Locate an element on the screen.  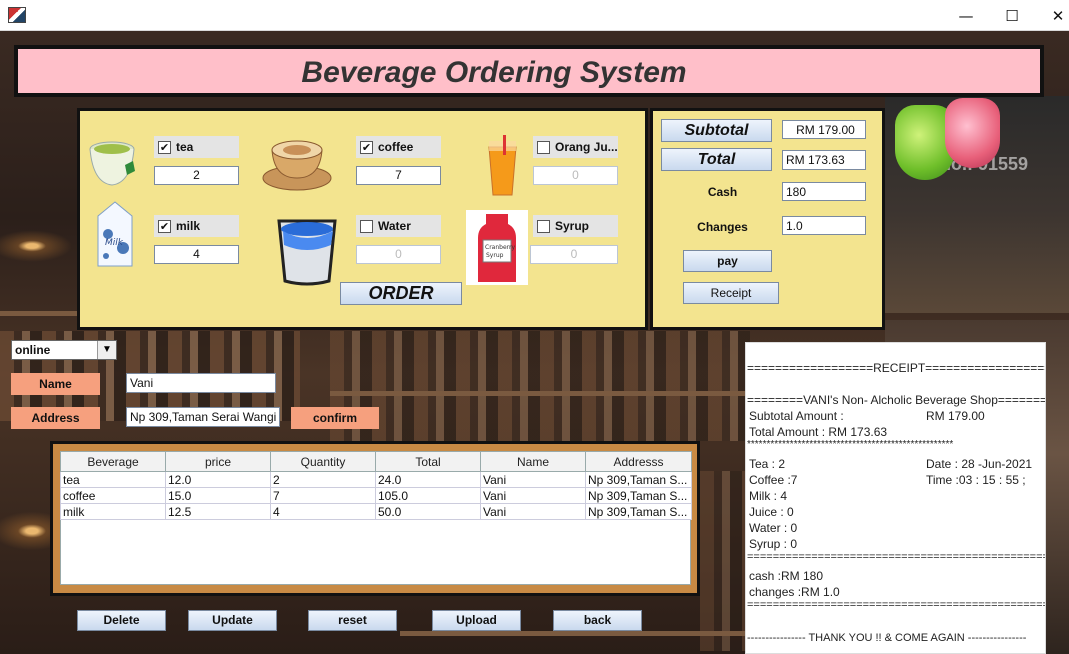
cash-field: 180 is located at coordinates (824, 191).